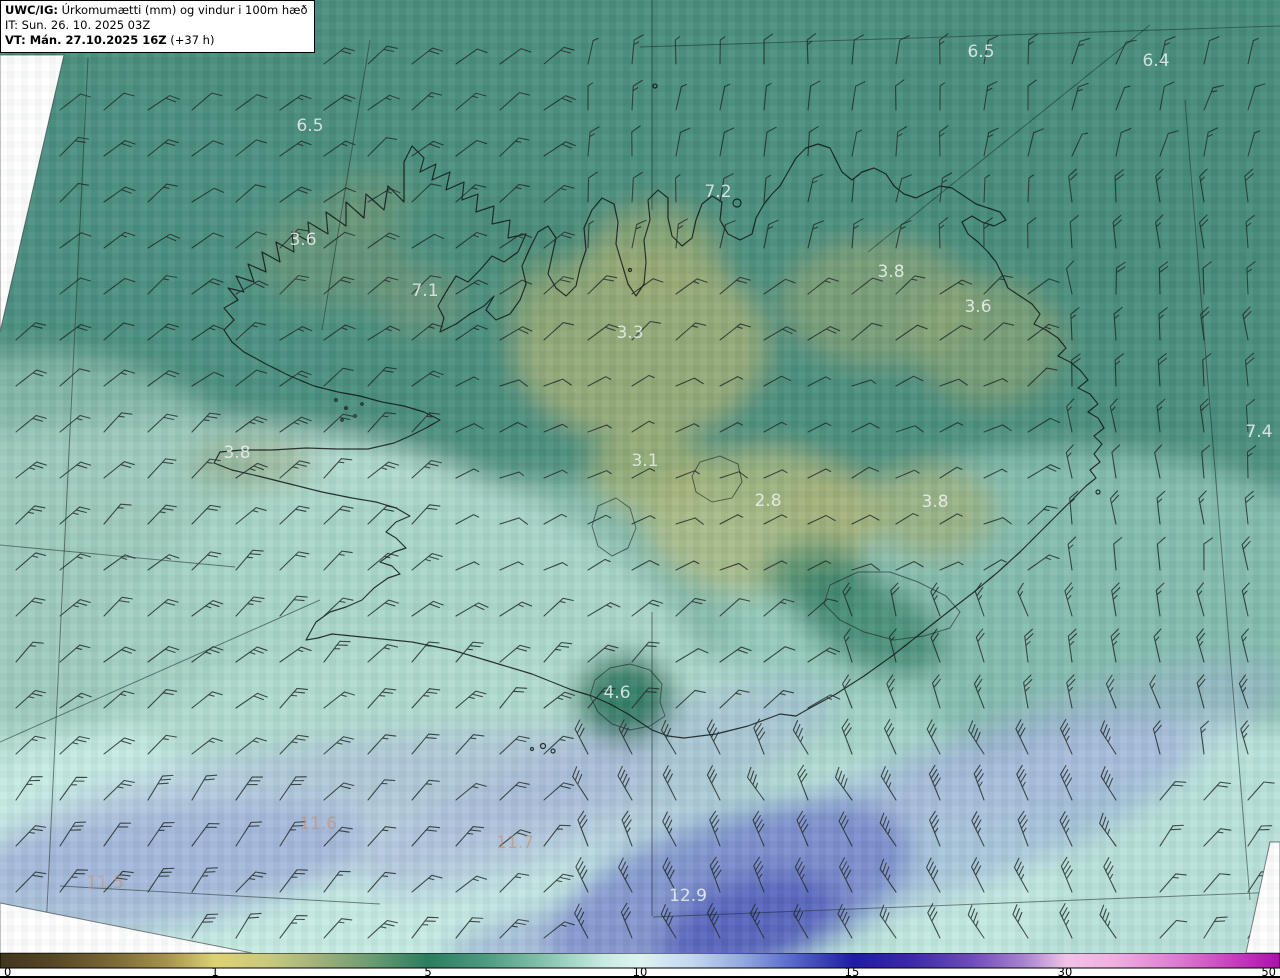 The width and height of the screenshot is (1280, 978). Describe the element at coordinates (717, 192) in the screenshot. I see `precip-max-label: 7.2` at that location.